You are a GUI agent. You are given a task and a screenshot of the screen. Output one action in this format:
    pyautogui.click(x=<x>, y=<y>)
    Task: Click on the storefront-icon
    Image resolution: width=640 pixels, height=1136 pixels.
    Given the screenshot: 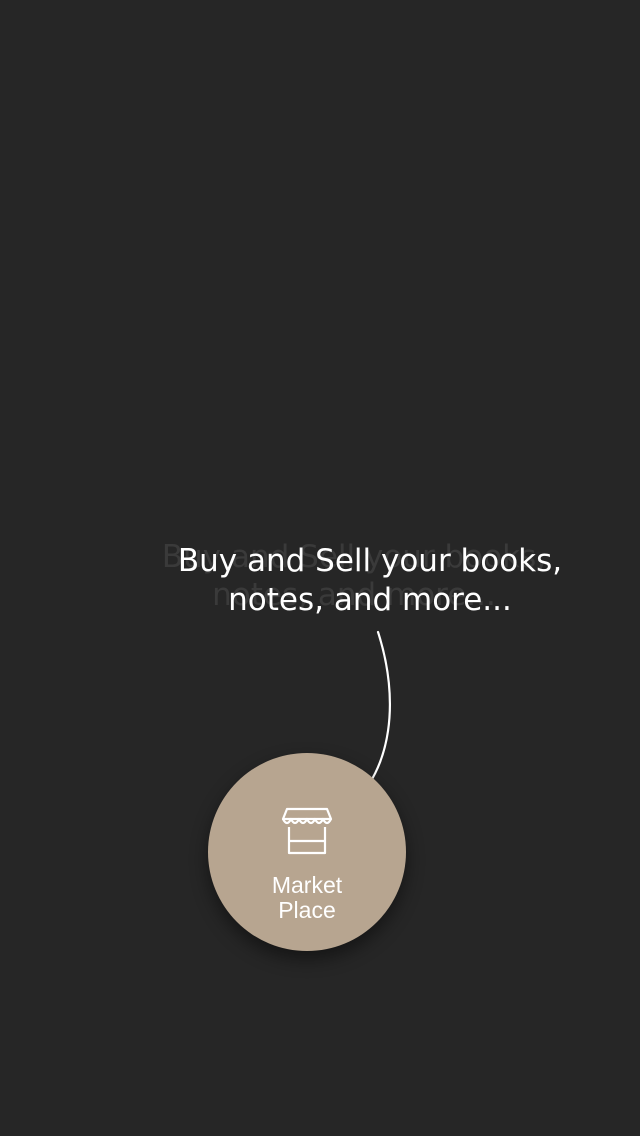 What is the action you would take?
    pyautogui.click(x=307, y=831)
    